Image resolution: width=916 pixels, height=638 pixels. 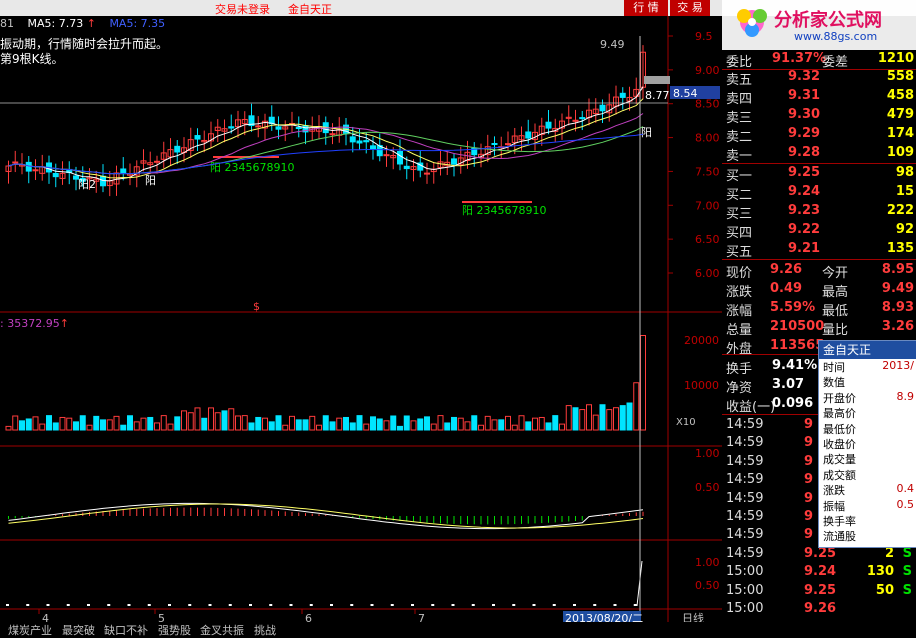 I want to click on ask-row: 卖一 9.28 109, so click(x=819, y=154).